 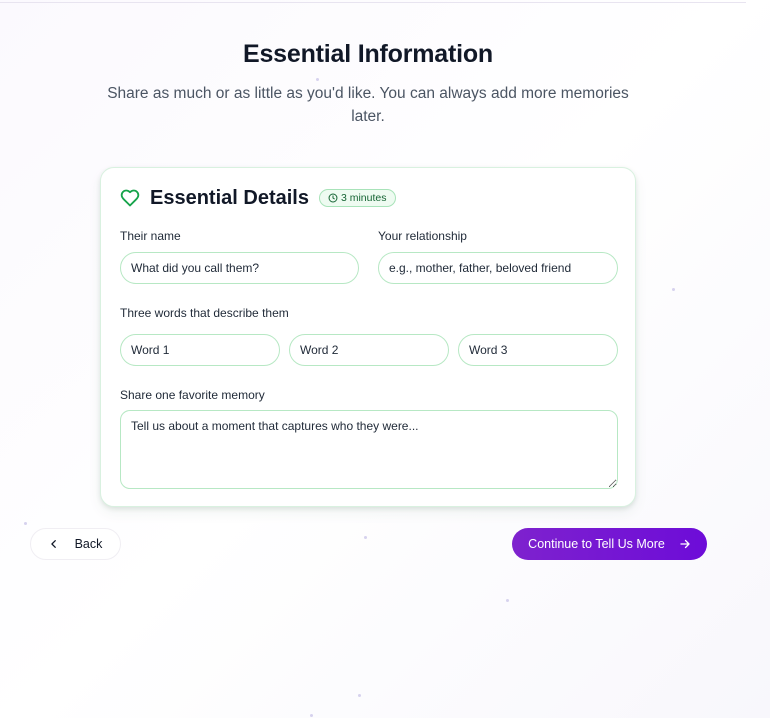 What do you see at coordinates (150, 236) in the screenshot?
I see `name-label: Their name` at bounding box center [150, 236].